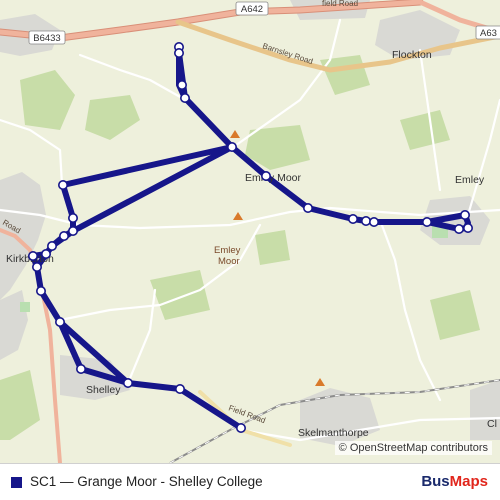 The height and width of the screenshot is (500, 500). I want to click on place-label-emley-moor: Emley Moor, so click(273, 178).